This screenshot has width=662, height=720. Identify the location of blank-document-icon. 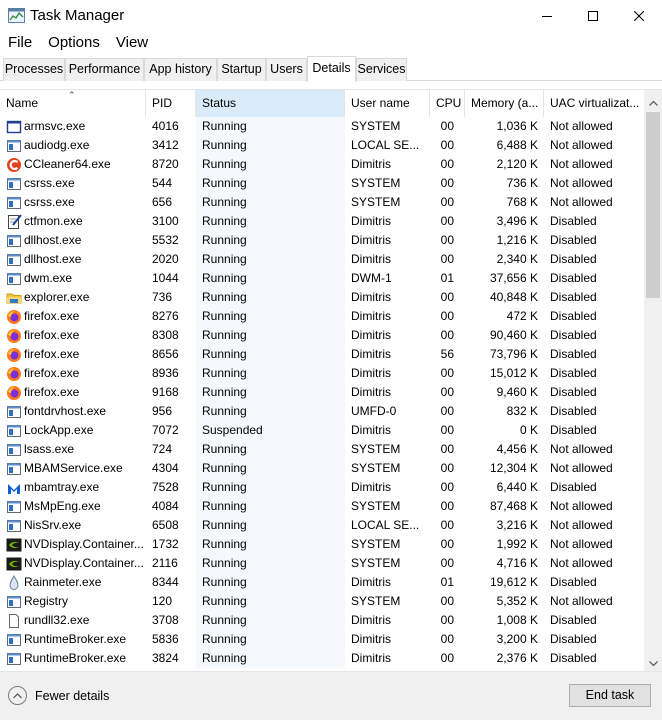
(14, 621).